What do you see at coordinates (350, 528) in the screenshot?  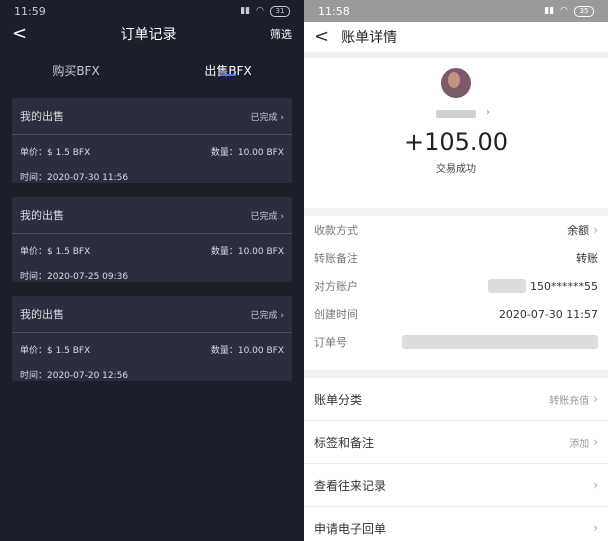 I see `row-label: 申请电子回单` at bounding box center [350, 528].